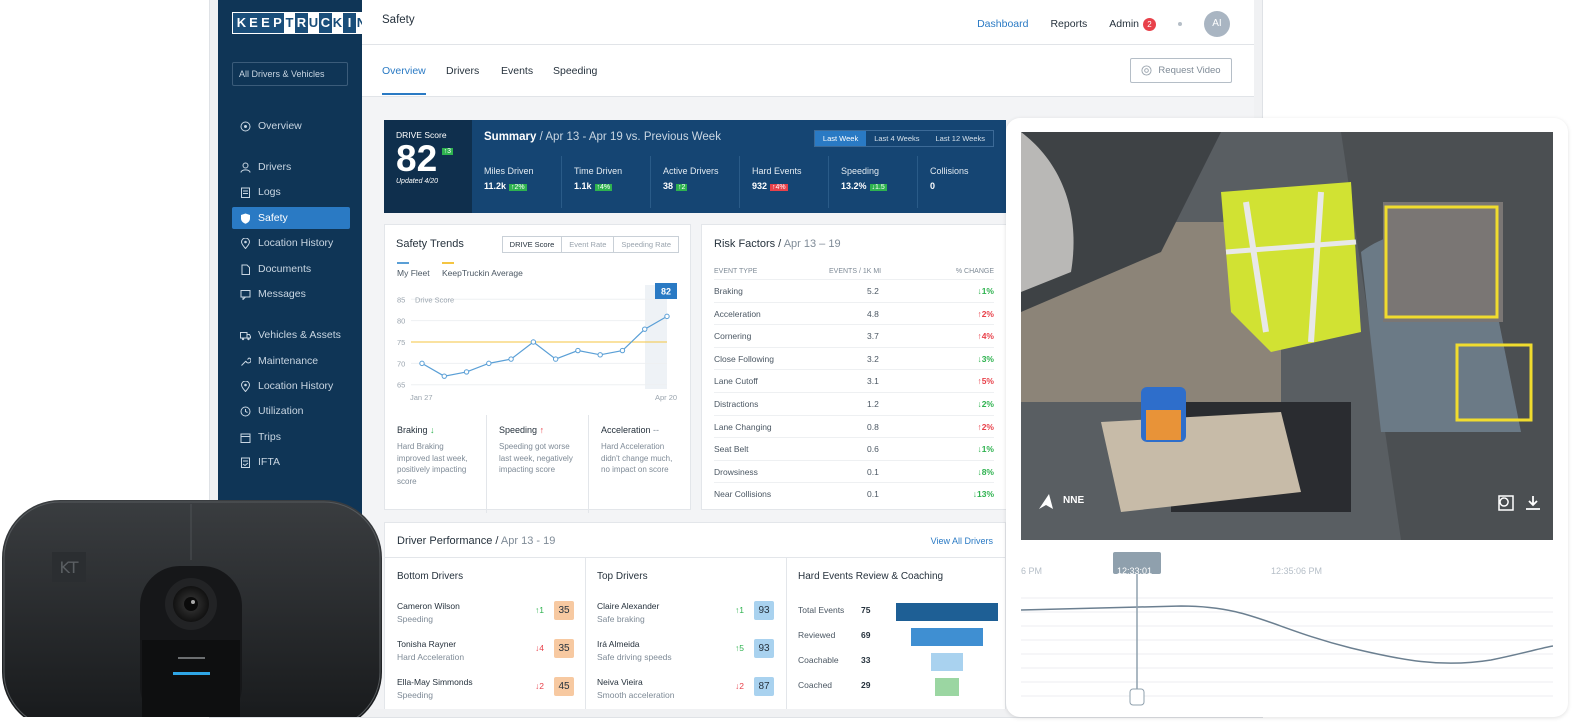  I want to click on x-tick-label: Apr 20, so click(666, 397).